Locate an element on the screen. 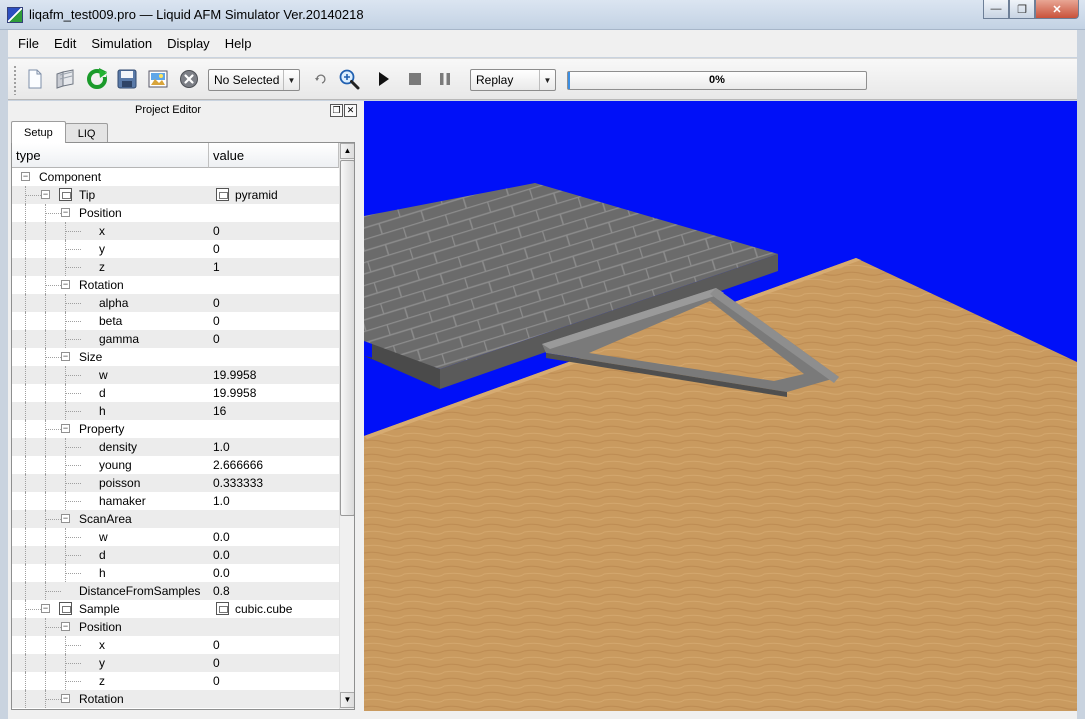 Image resolution: width=1085 pixels, height=719 pixels. tree-cell-type: Property is located at coordinates (102, 429).